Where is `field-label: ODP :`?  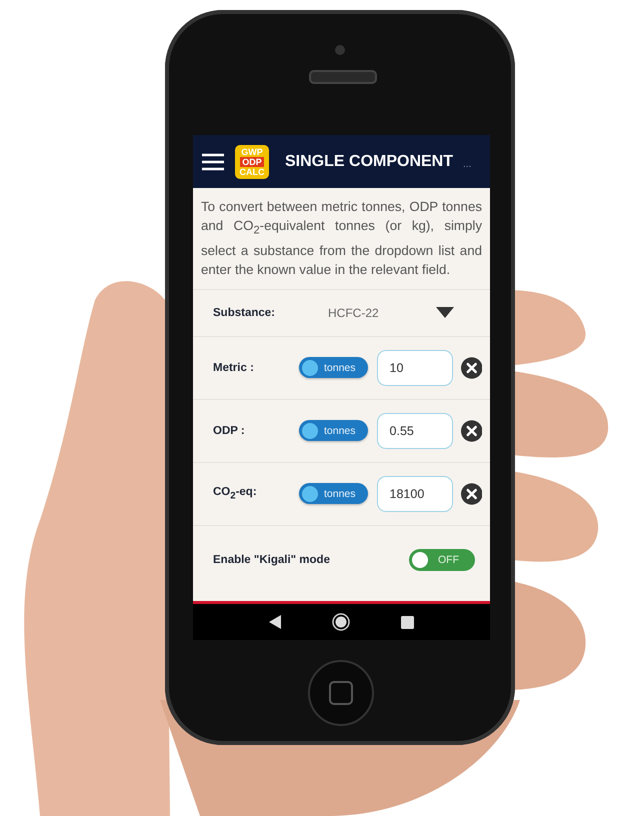 field-label: ODP : is located at coordinates (229, 430).